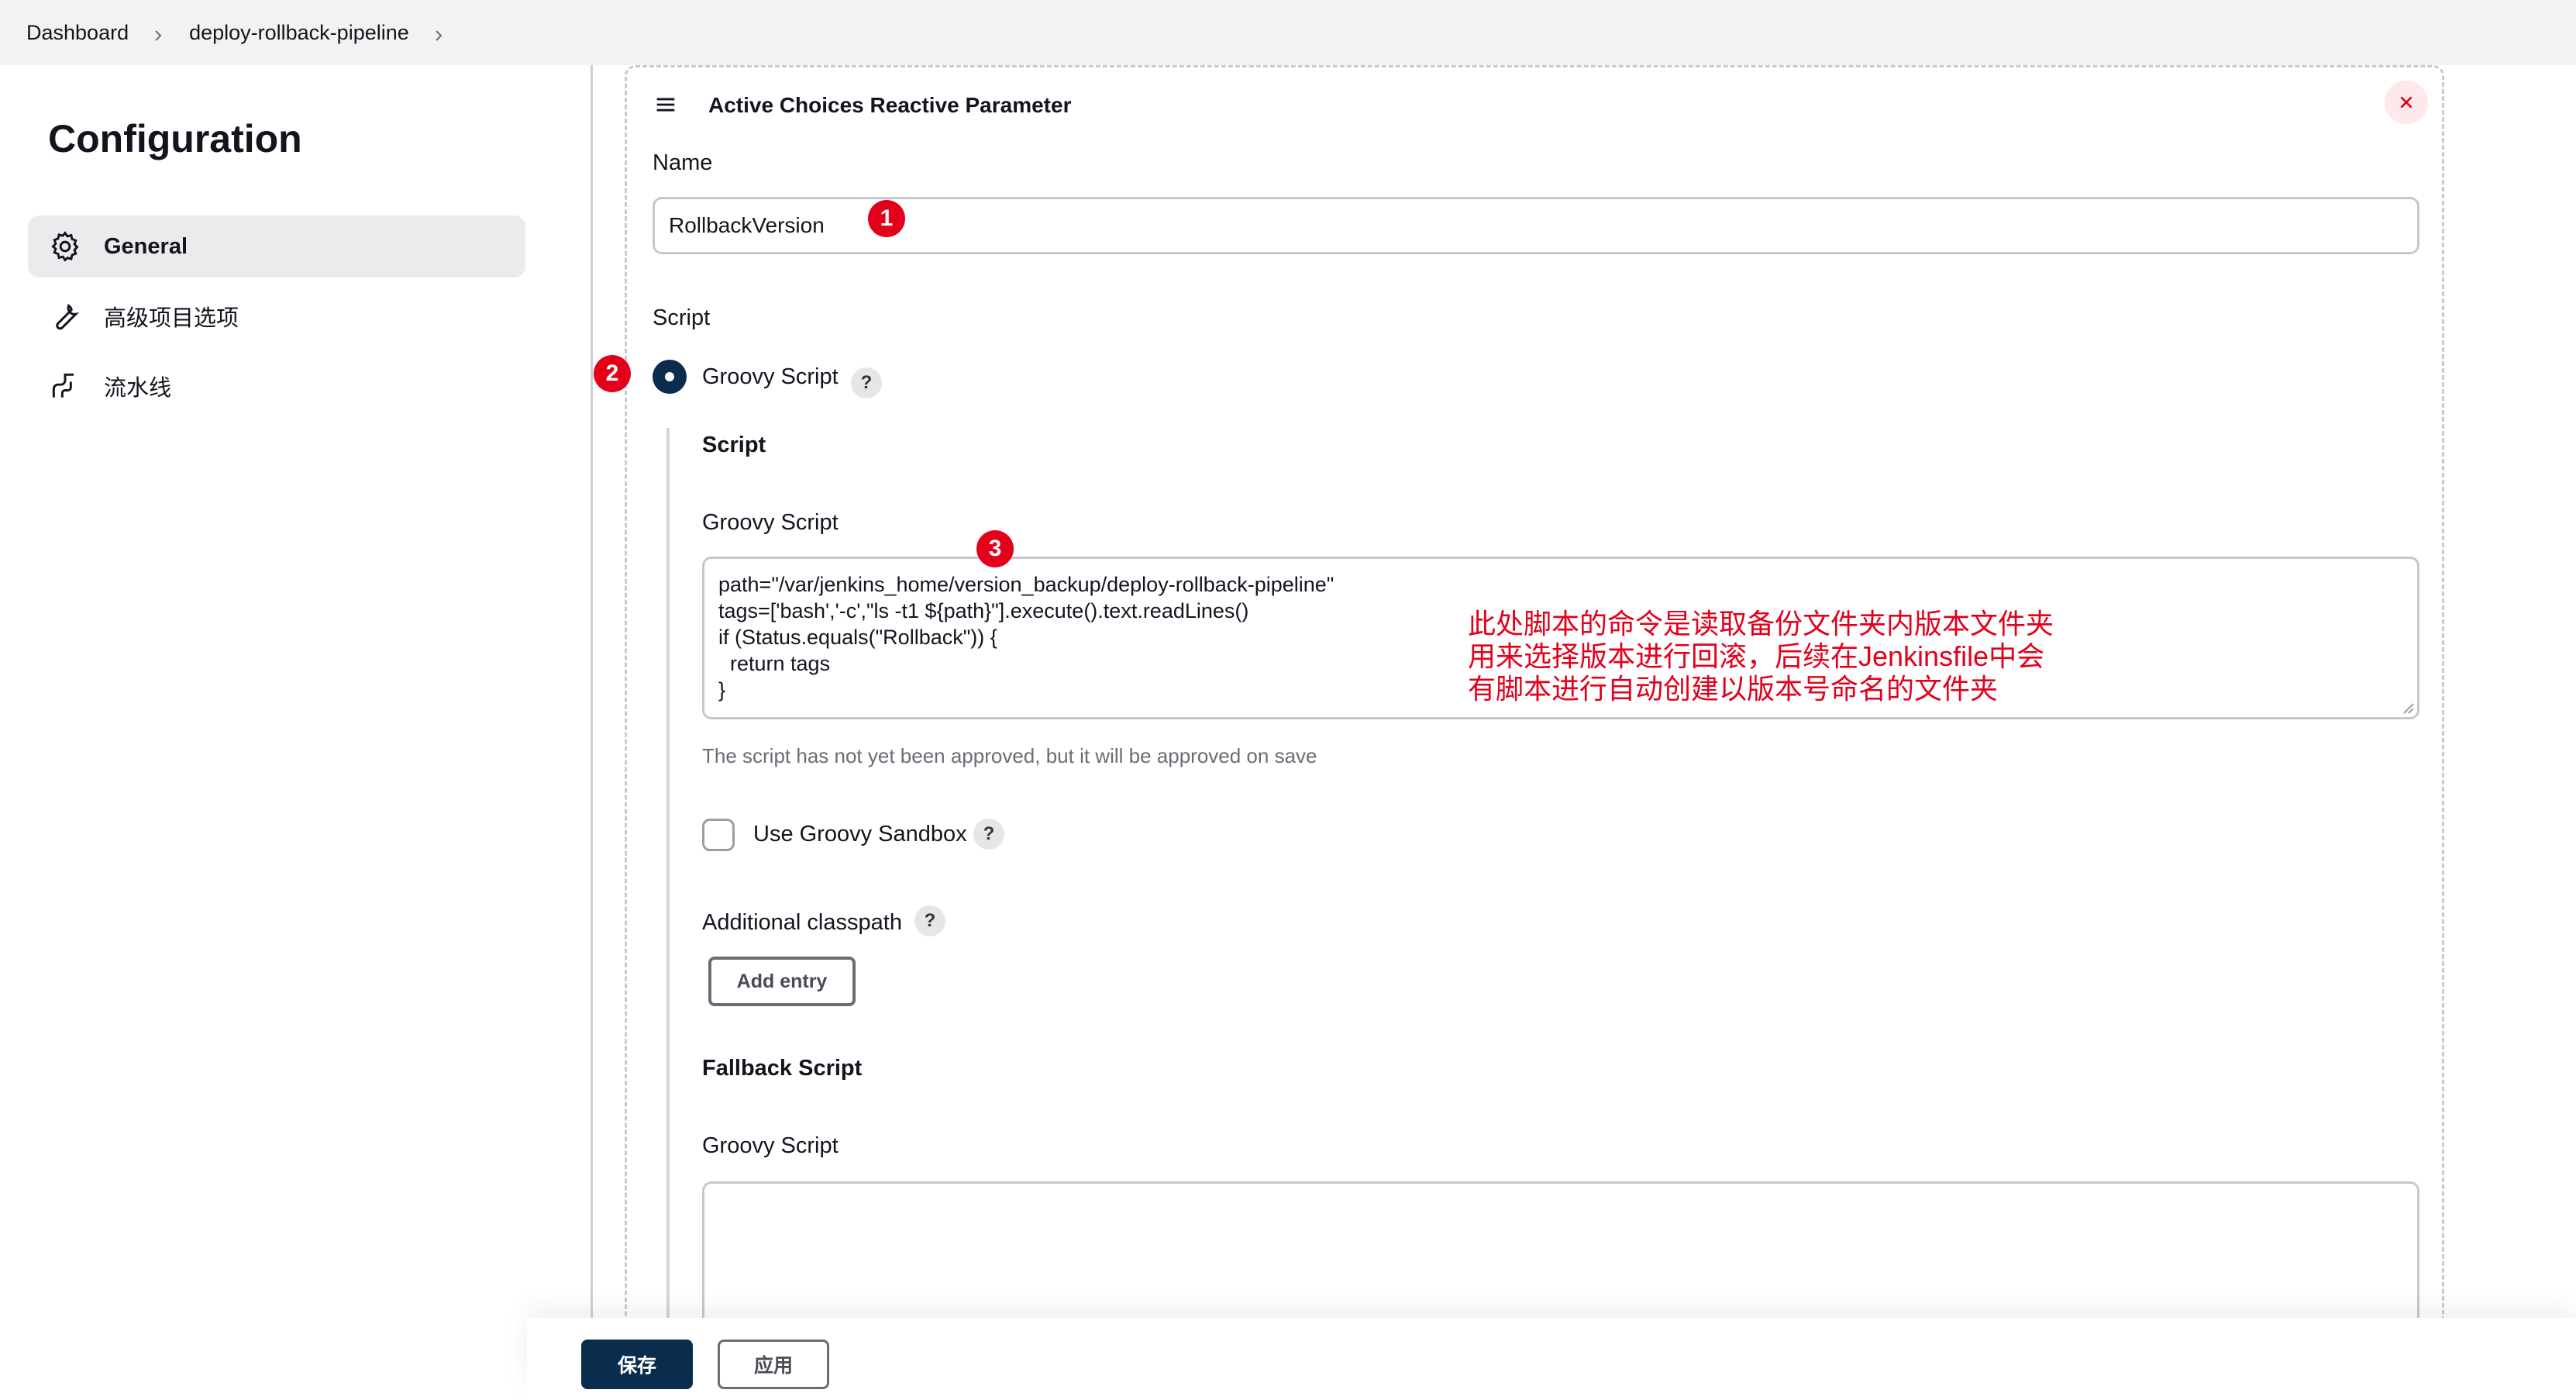  I want to click on fallback-groovy-script-label: Groovy Script, so click(770, 1145).